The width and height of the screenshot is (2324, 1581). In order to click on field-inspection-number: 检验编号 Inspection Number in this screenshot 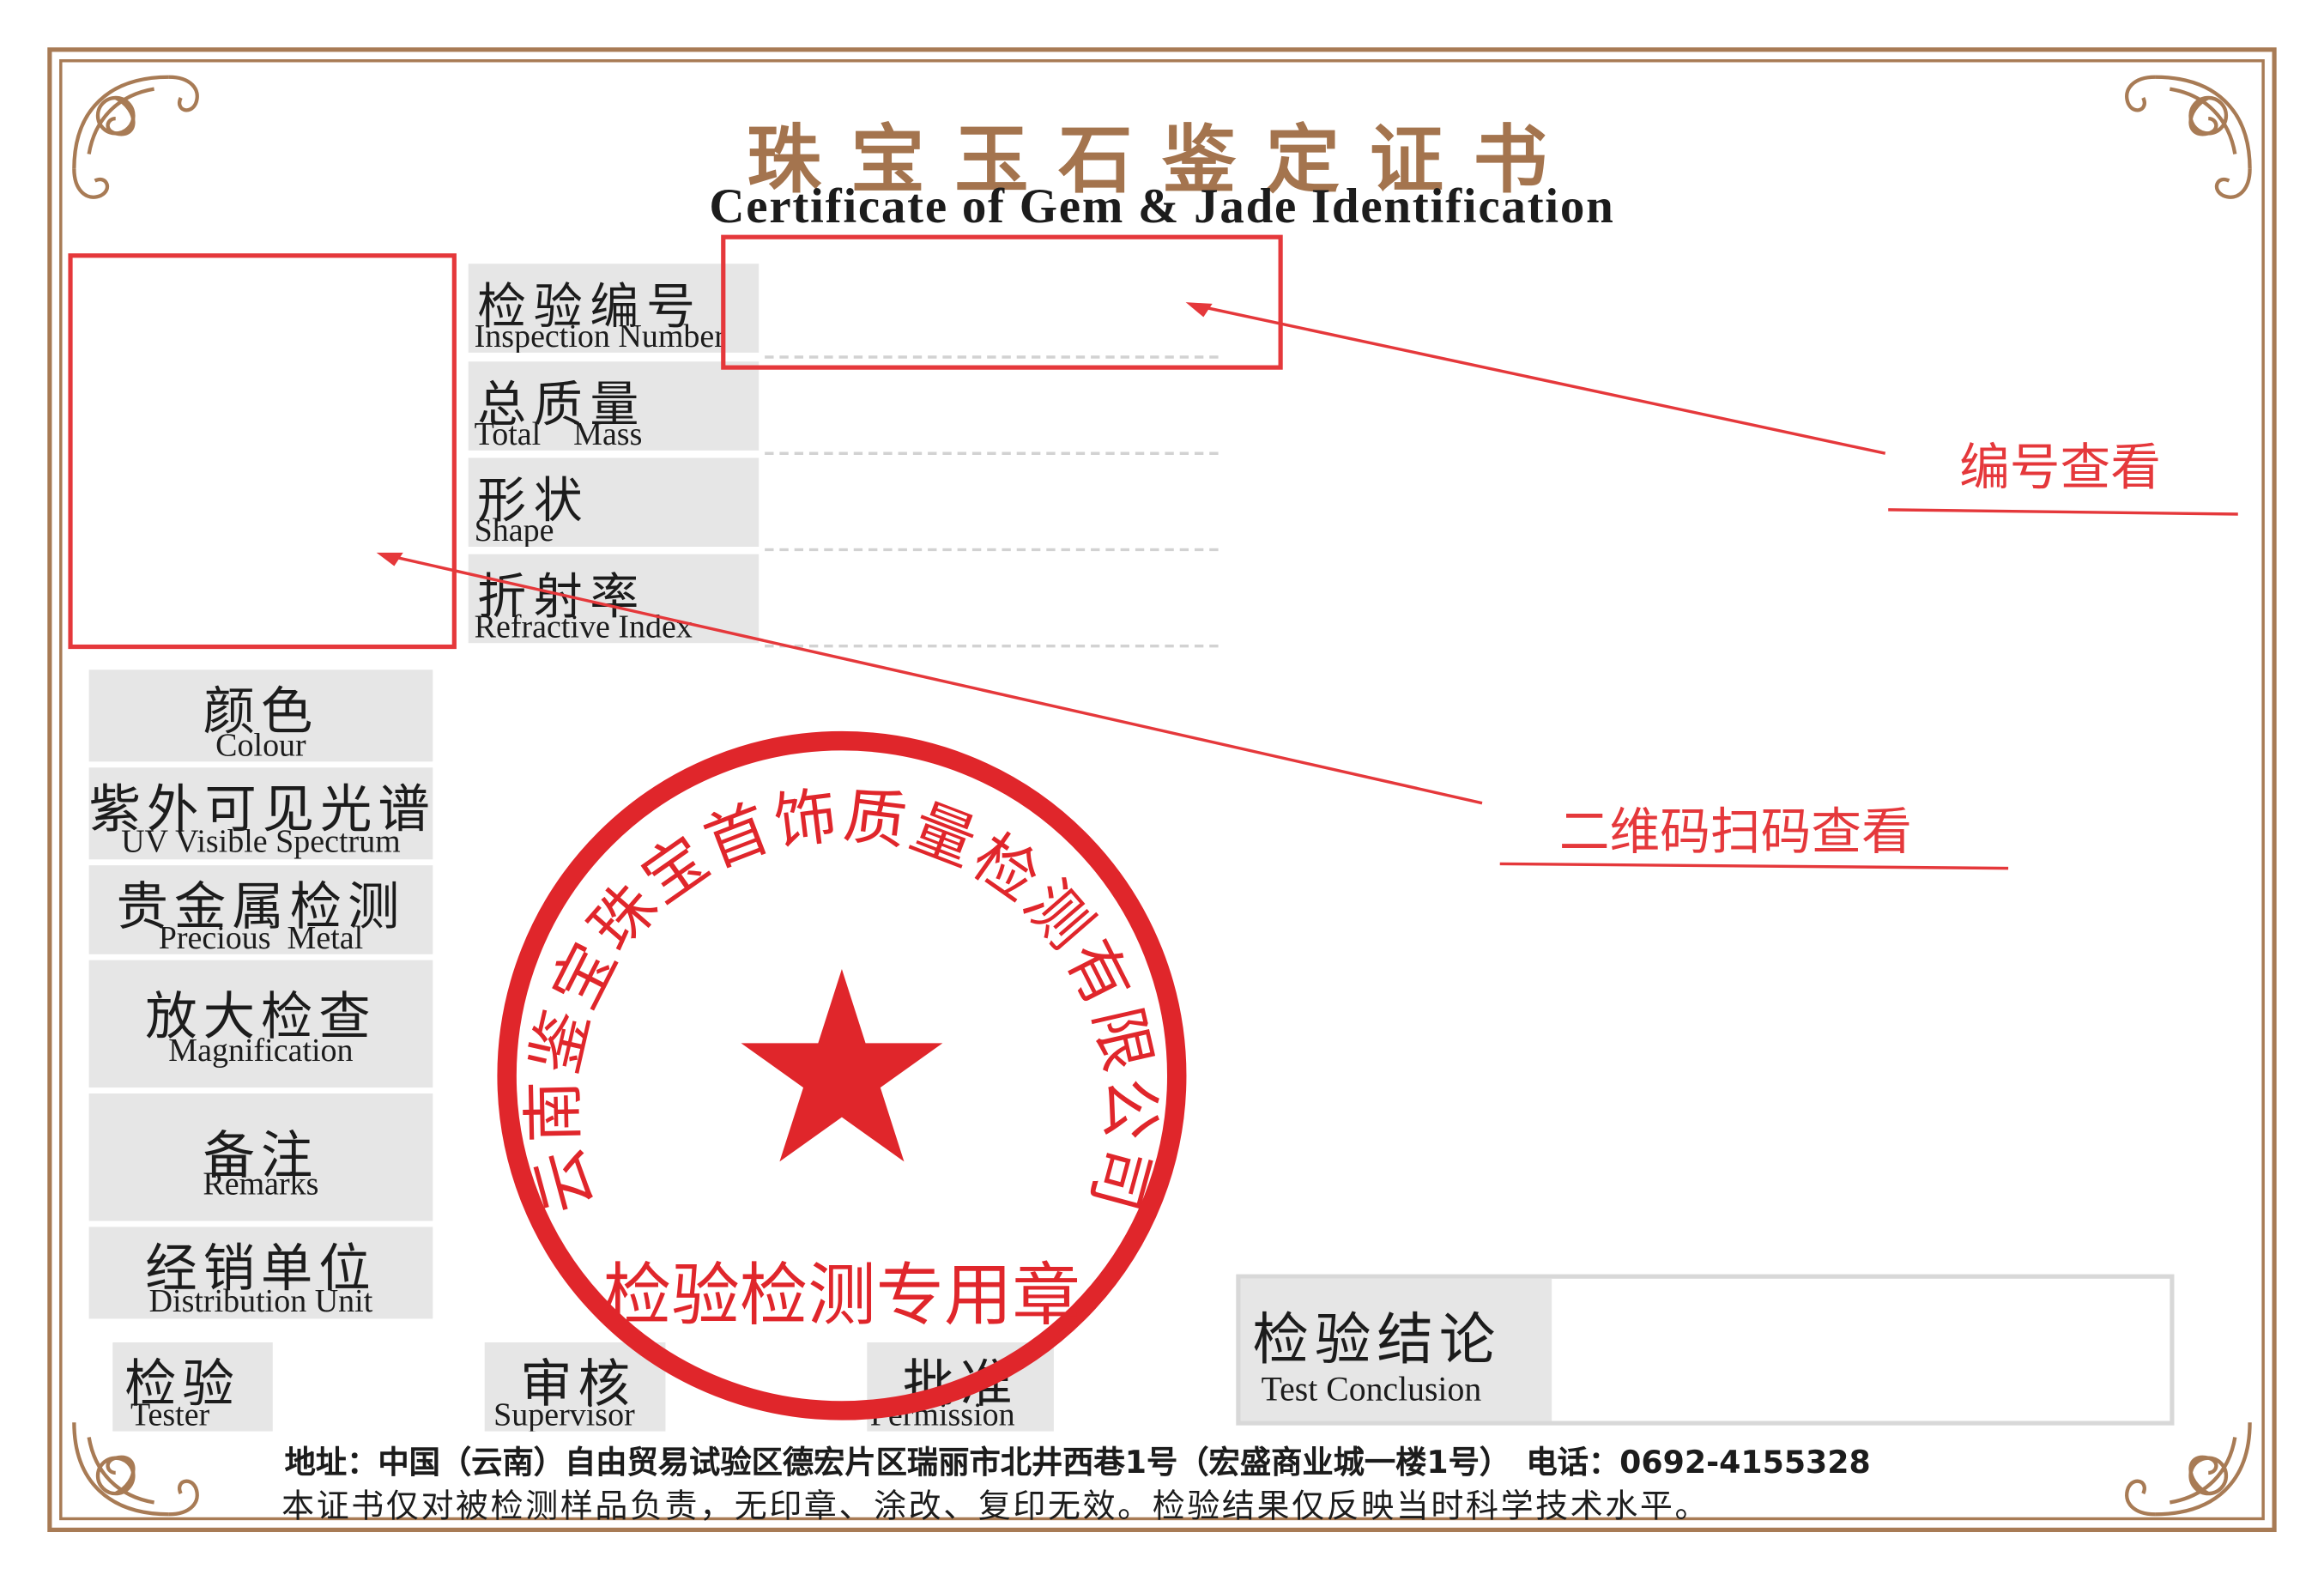, I will do `click(614, 308)`.